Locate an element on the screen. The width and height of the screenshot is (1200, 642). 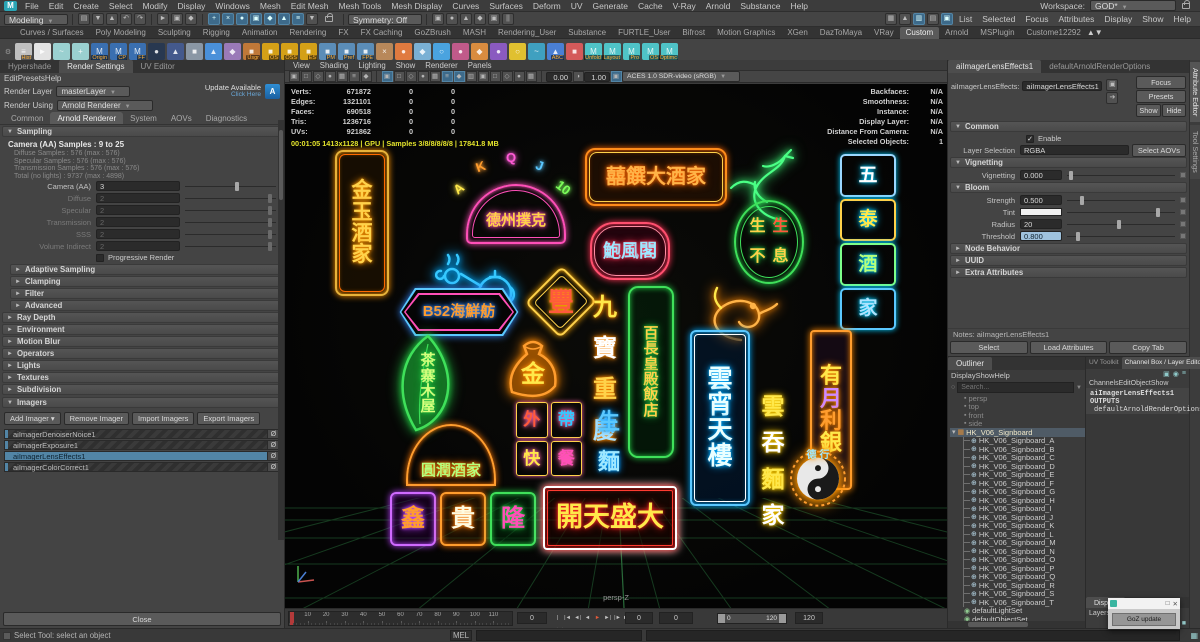
colorspace-dropdown: ACES 1.0 SDR-video (sRGB) ▼ is located at coordinates (681, 76).